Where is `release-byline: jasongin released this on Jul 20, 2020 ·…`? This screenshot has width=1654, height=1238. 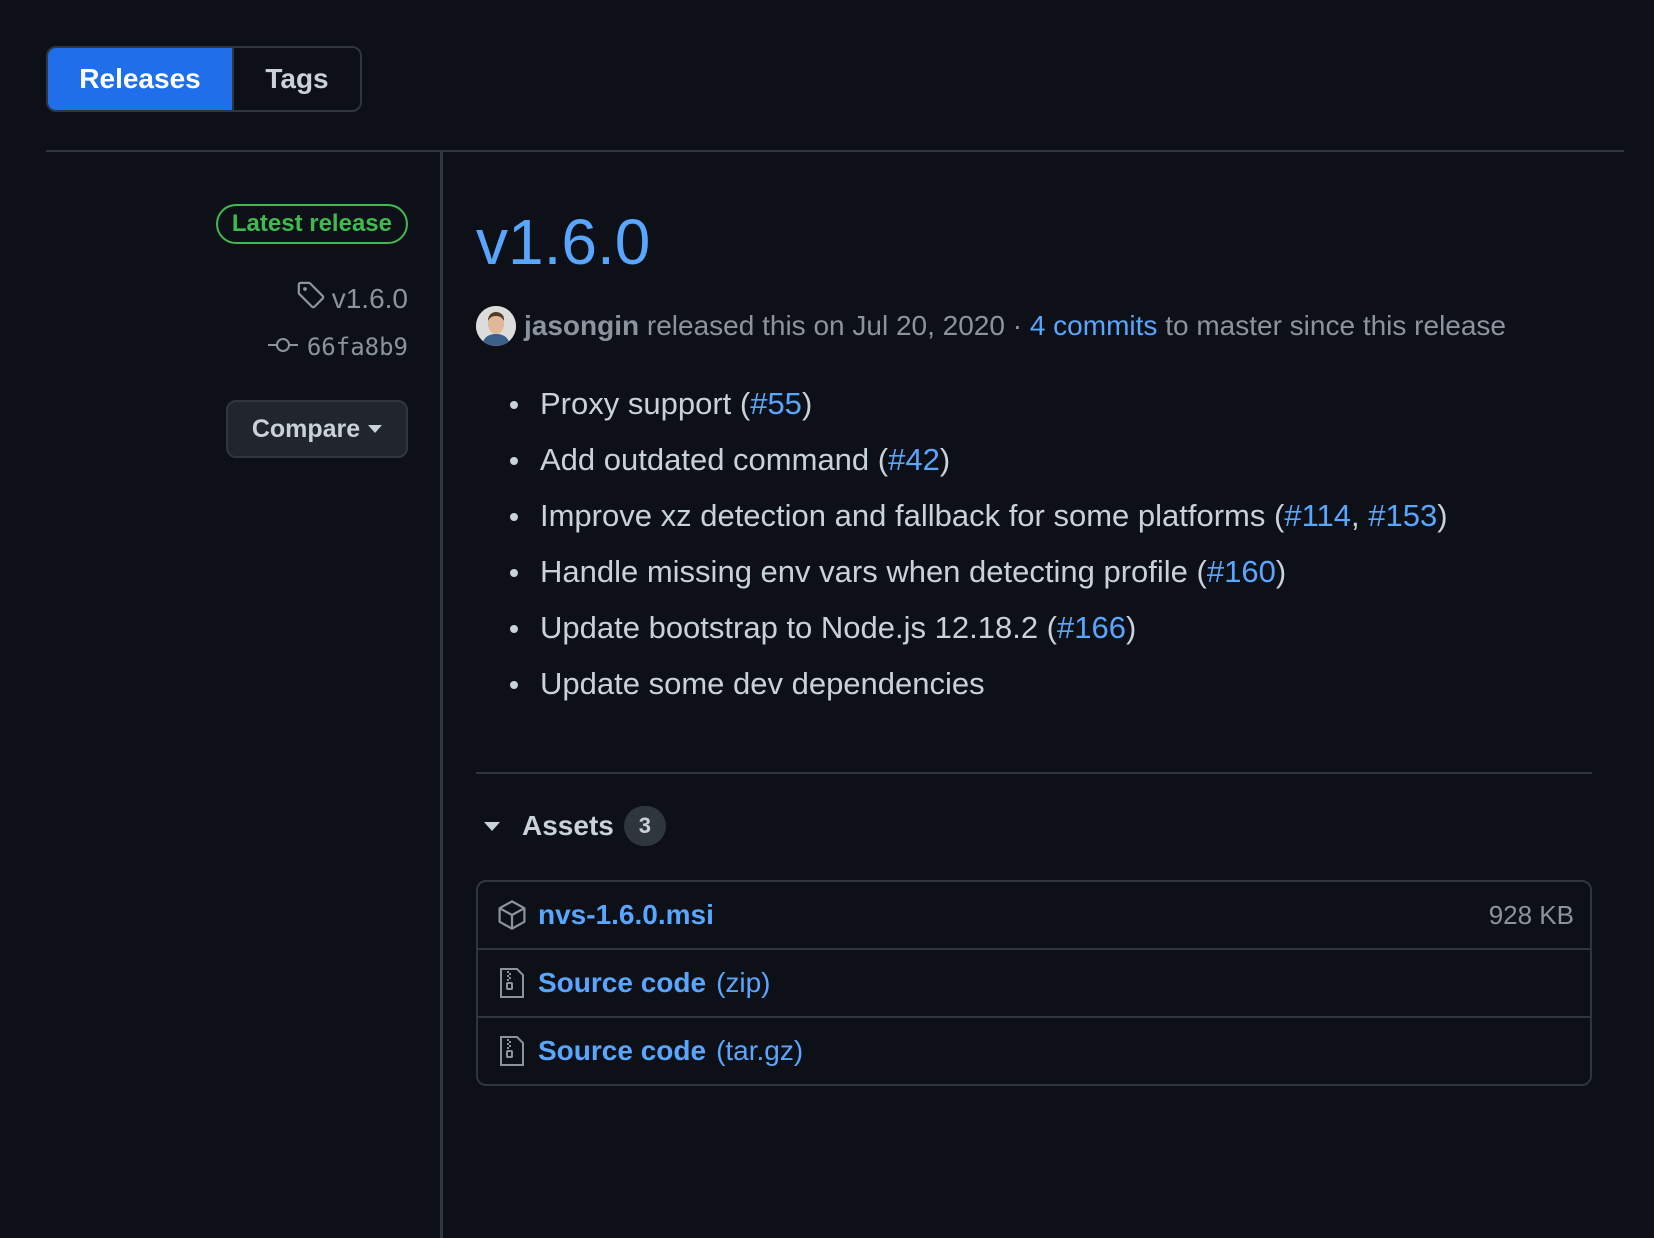 release-byline: jasongin released this on Jul 20, 2020 ·… is located at coordinates (991, 326).